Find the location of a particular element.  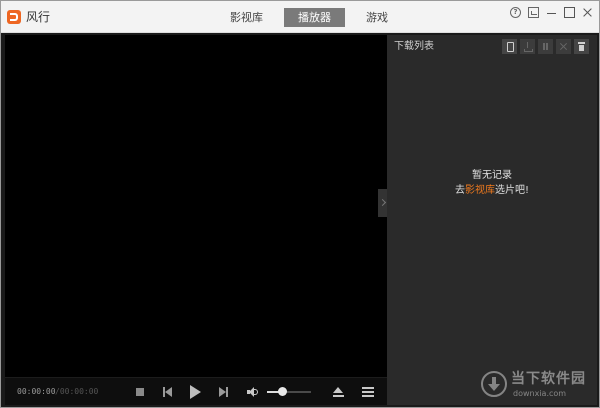

panel-title: 下载列表 is located at coordinates (414, 46).